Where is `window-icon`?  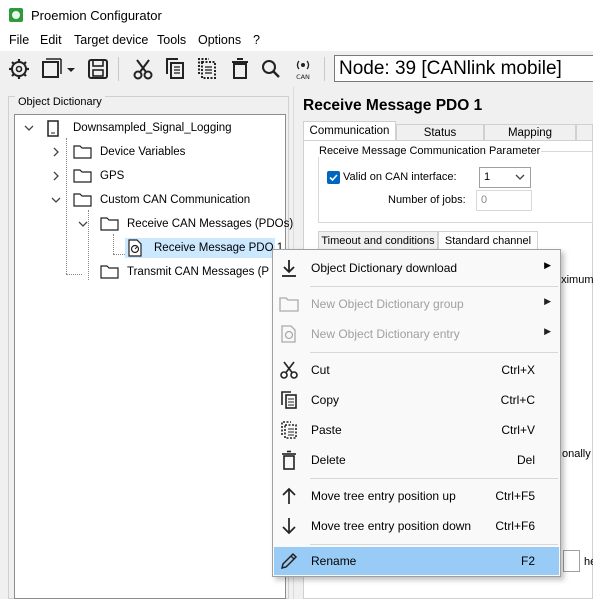
window-icon is located at coordinates (51, 69).